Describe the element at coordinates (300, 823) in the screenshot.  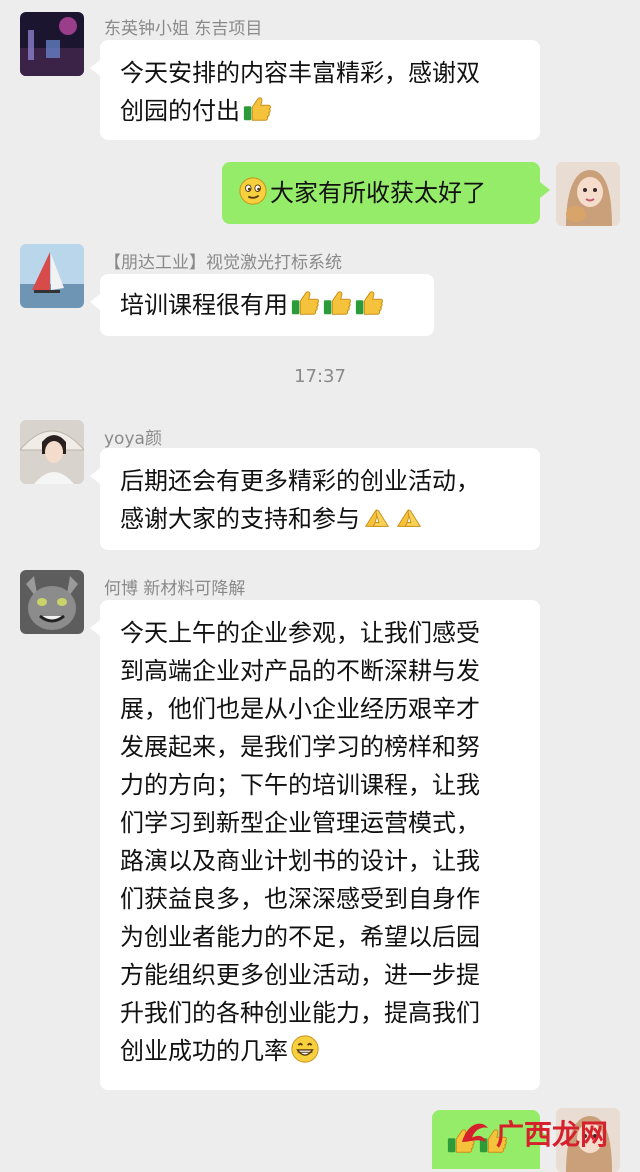
I see `message-text-line: 们学习到新型企业管理运营模式，` at that location.